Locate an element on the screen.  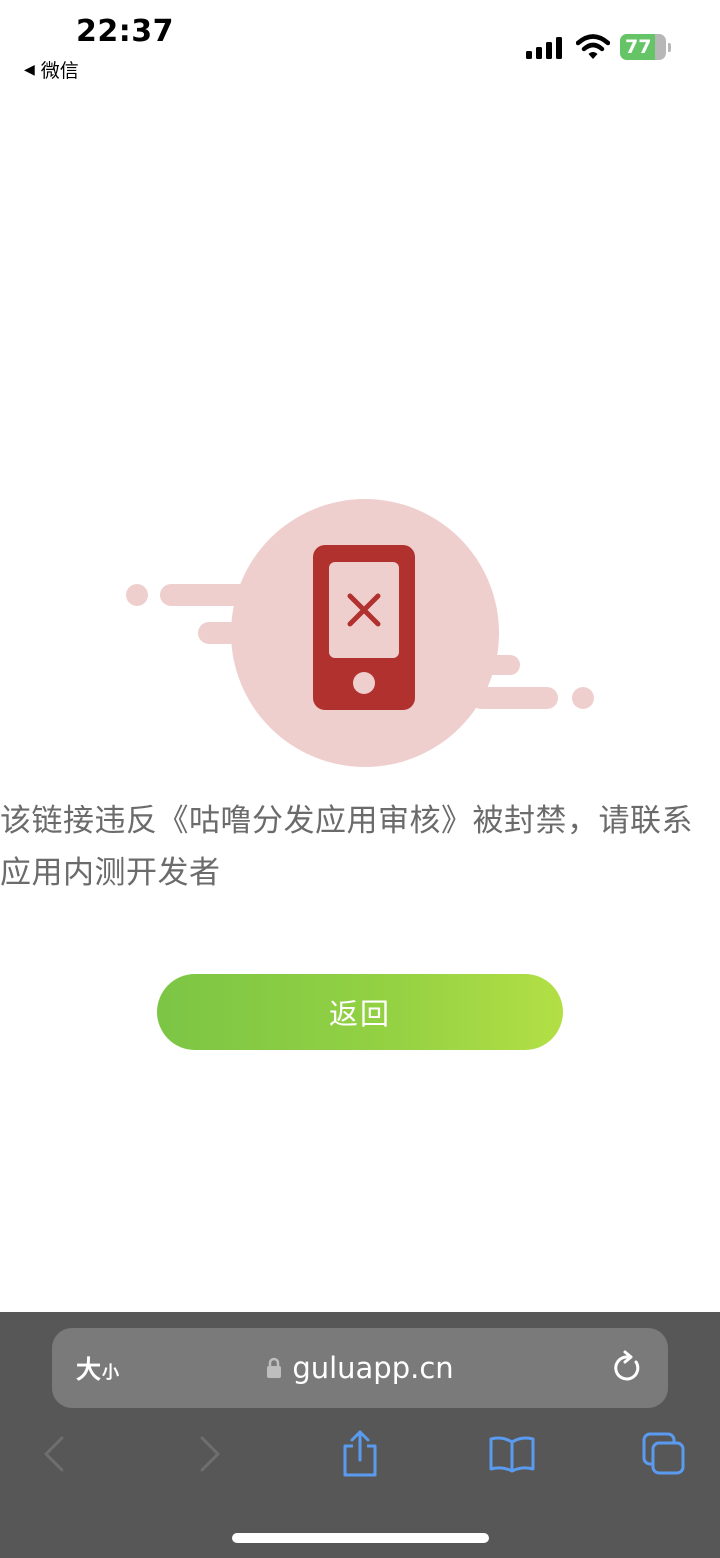
reload-icon is located at coordinates (627, 1368).